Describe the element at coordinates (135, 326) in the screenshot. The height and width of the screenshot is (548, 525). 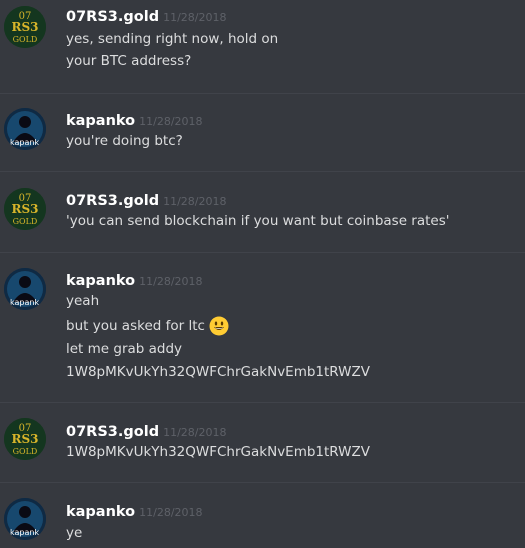
I see `message-text: but you asked for ltc` at that location.